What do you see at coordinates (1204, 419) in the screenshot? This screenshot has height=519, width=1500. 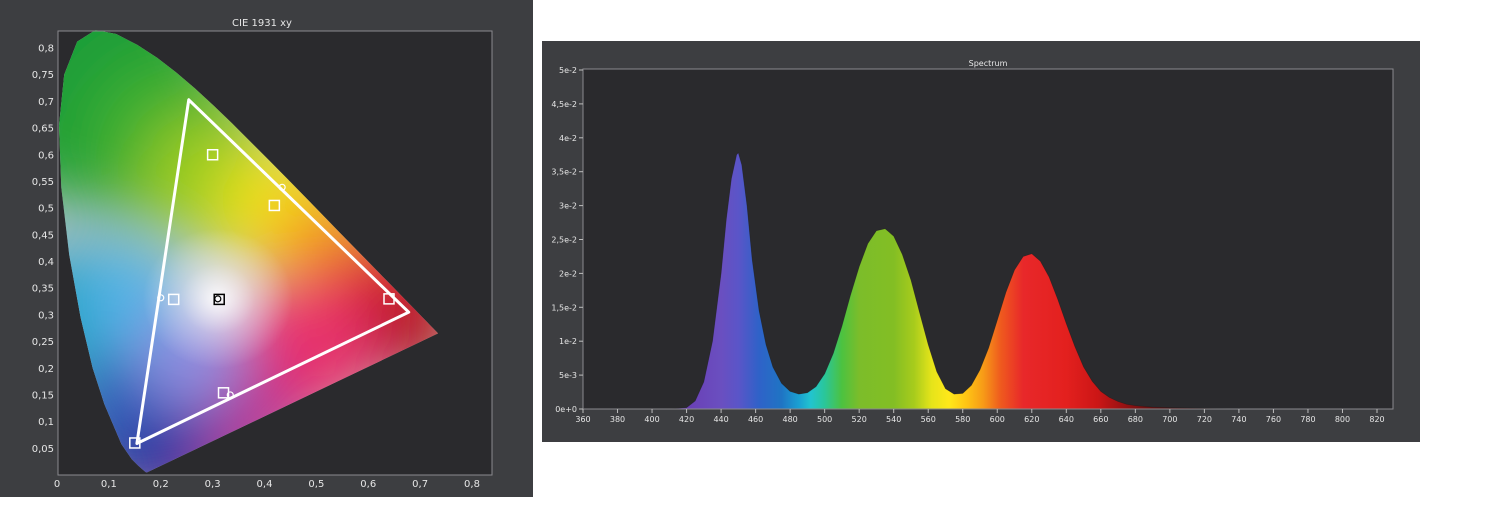 I see `x-tick-label: 720` at bounding box center [1204, 419].